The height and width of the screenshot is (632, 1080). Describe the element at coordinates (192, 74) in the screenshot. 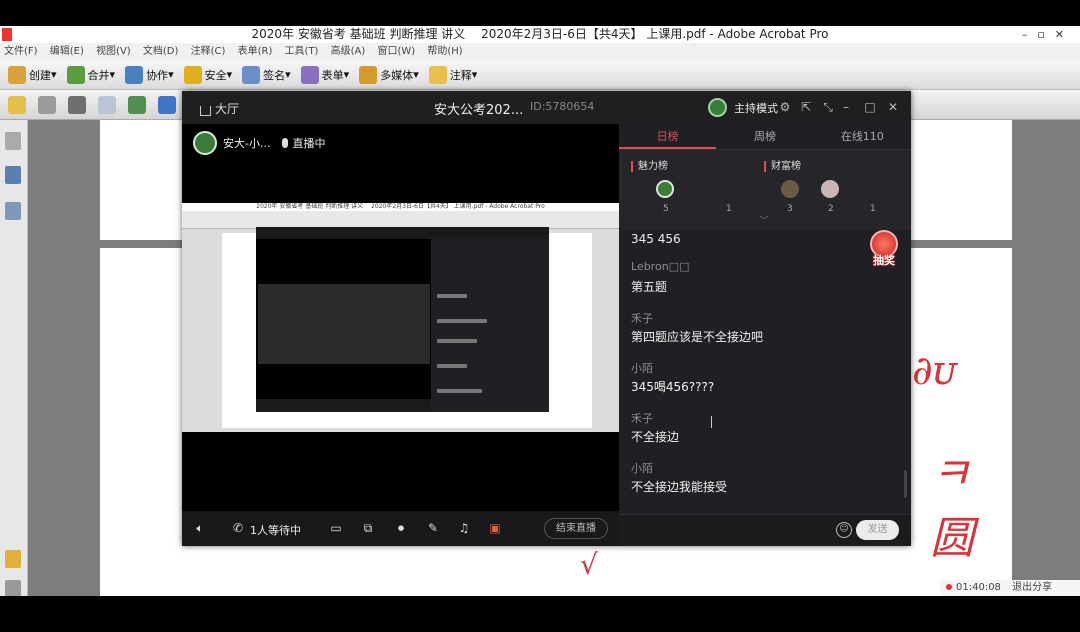

I see `lock-icon` at that location.